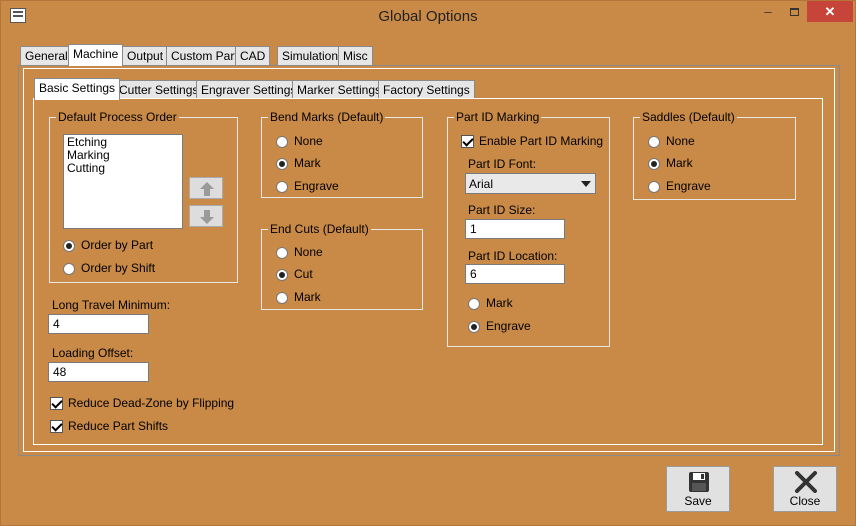 Image resolution: width=856 pixels, height=526 pixels. Describe the element at coordinates (117, 117) in the screenshot. I see `process-order-title: Default Process Order` at that location.